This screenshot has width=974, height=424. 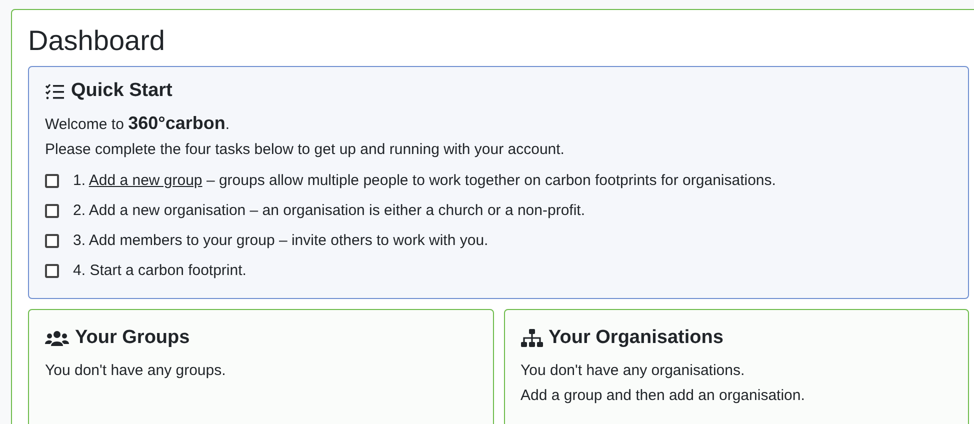 I want to click on welcome-text: Welcome to 360°carbon., so click(x=138, y=123).